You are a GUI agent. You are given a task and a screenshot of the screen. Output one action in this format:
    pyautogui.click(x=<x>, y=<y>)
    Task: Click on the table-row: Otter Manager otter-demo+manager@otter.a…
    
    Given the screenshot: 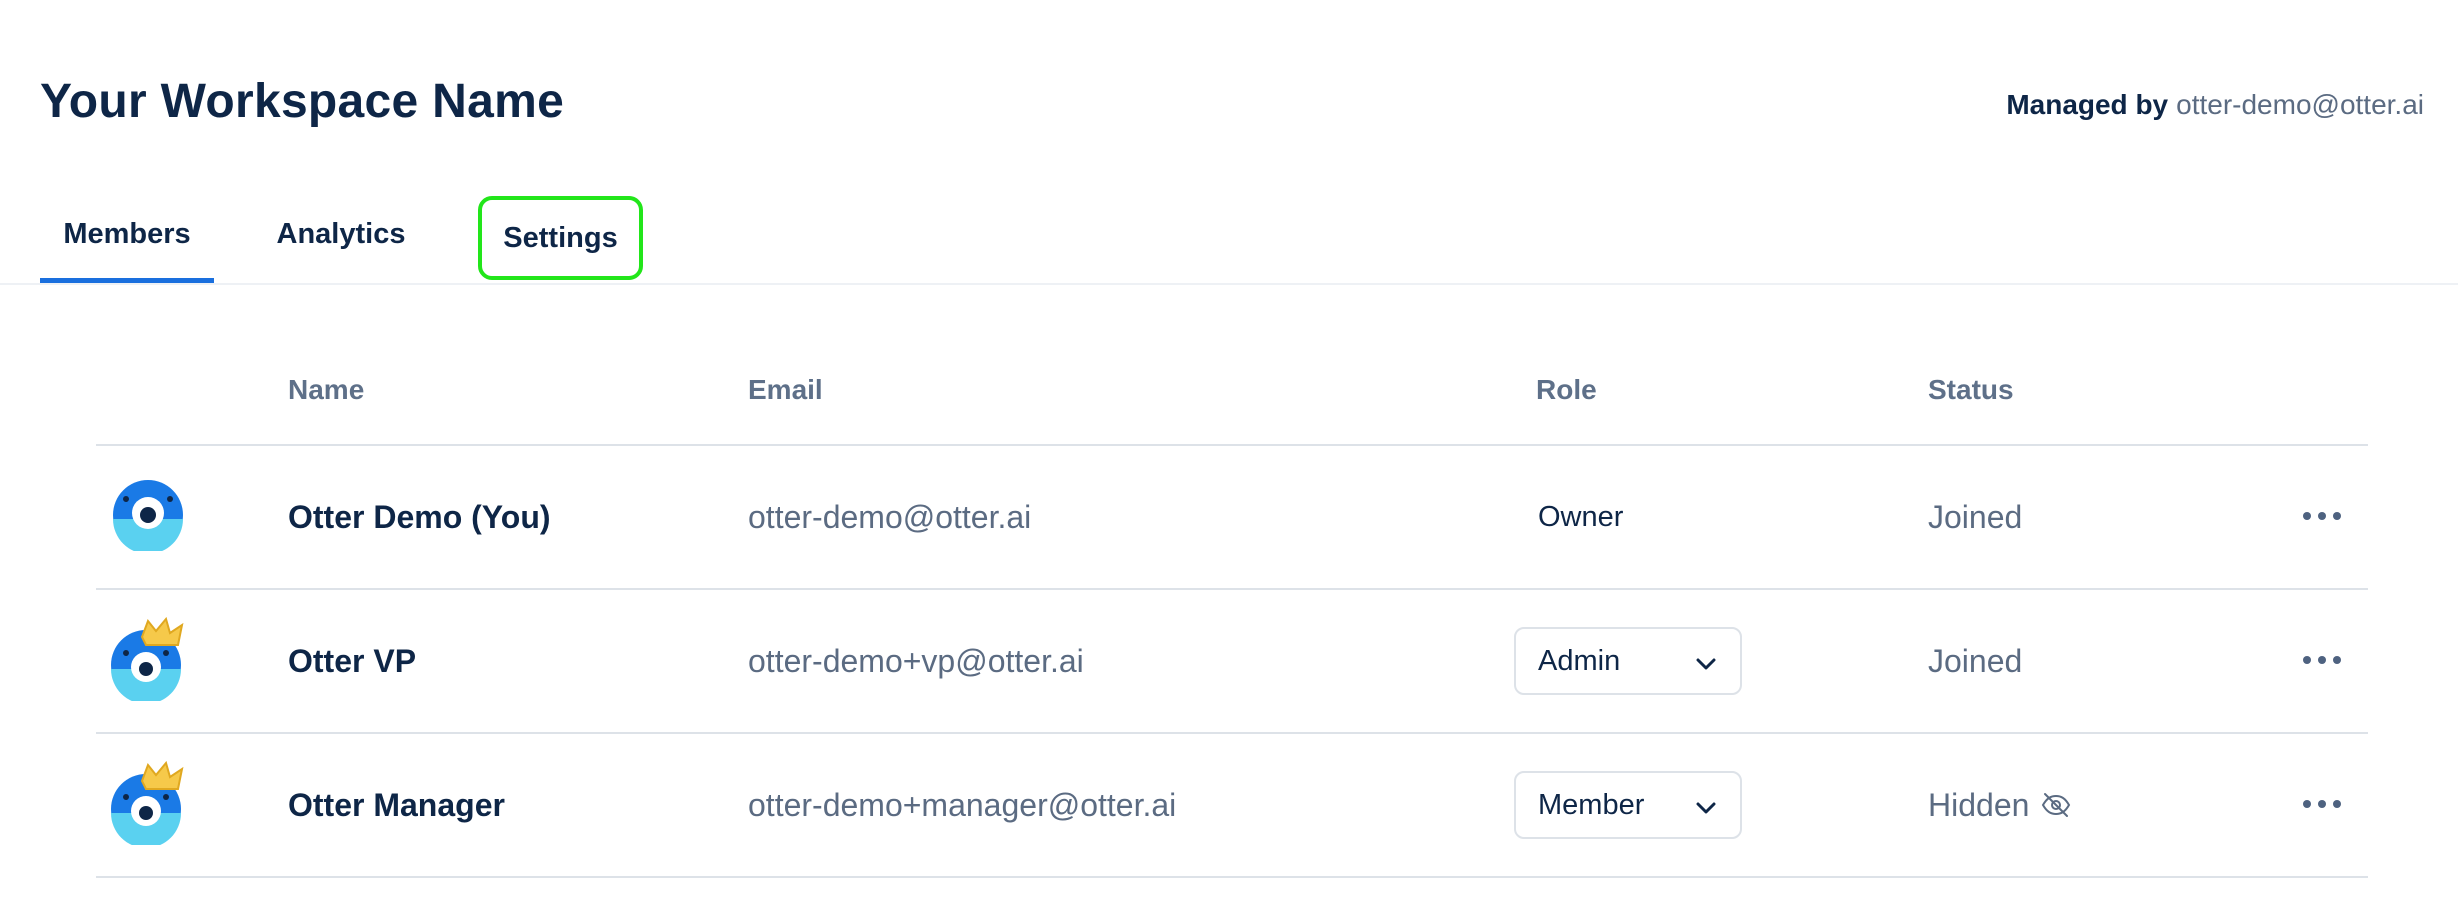 What is the action you would take?
    pyautogui.click(x=1232, y=806)
    